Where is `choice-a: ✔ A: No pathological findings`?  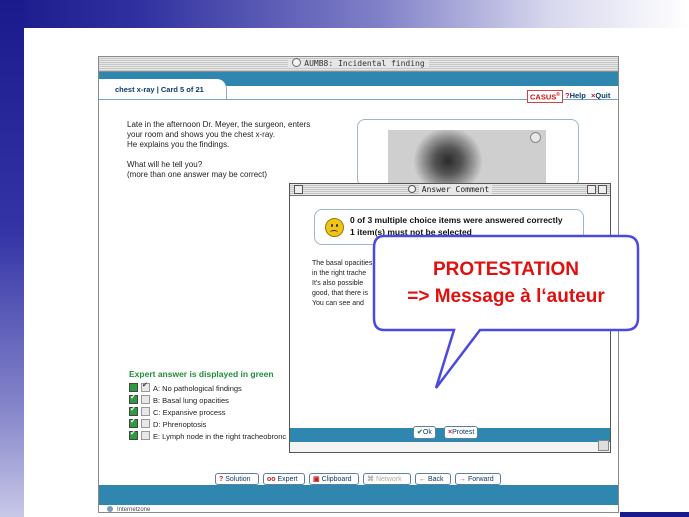 choice-a: ✔ A: No pathological findings is located at coordinates (185, 388).